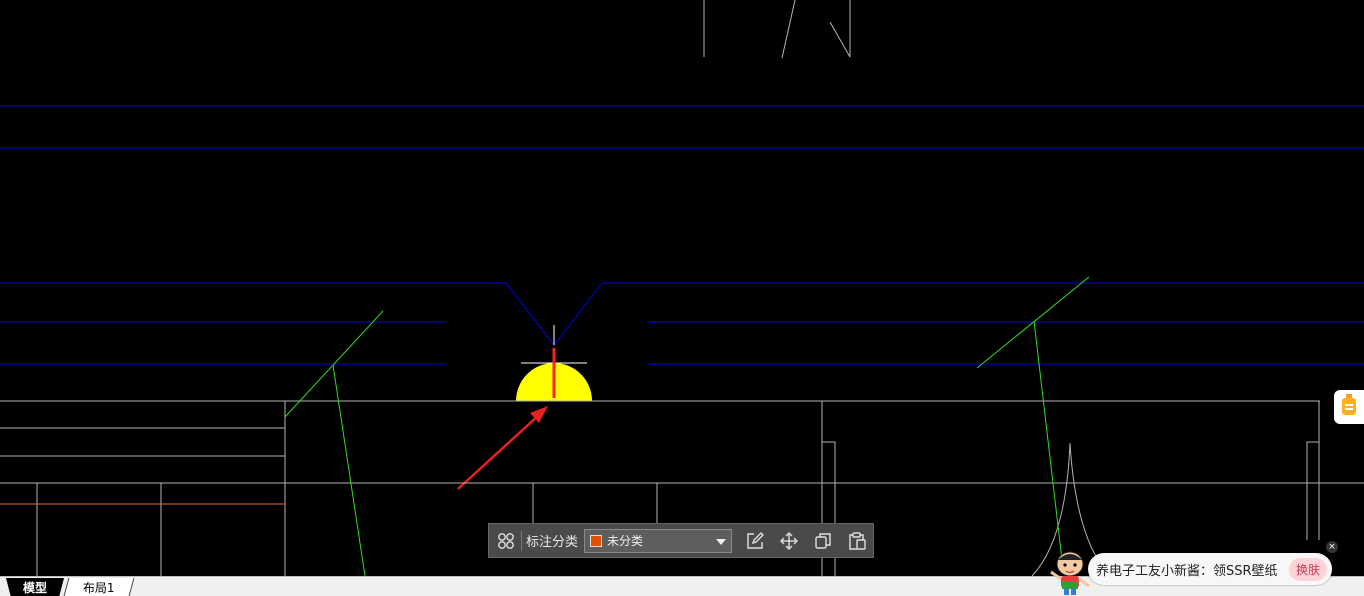  I want to click on toolbar-divider, so click(521, 540).